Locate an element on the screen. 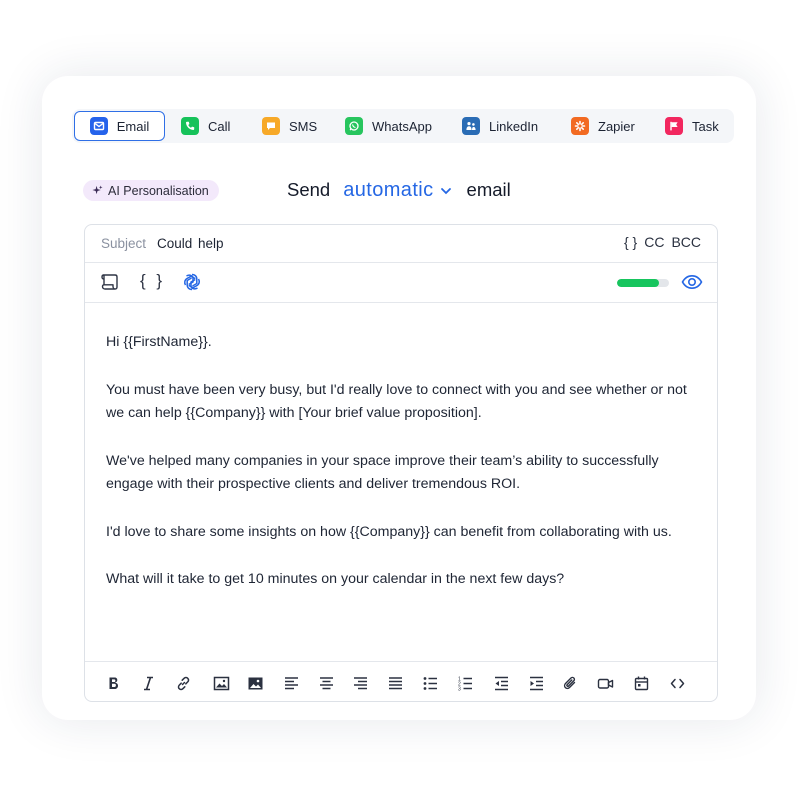  indent-icon is located at coordinates (536, 683).